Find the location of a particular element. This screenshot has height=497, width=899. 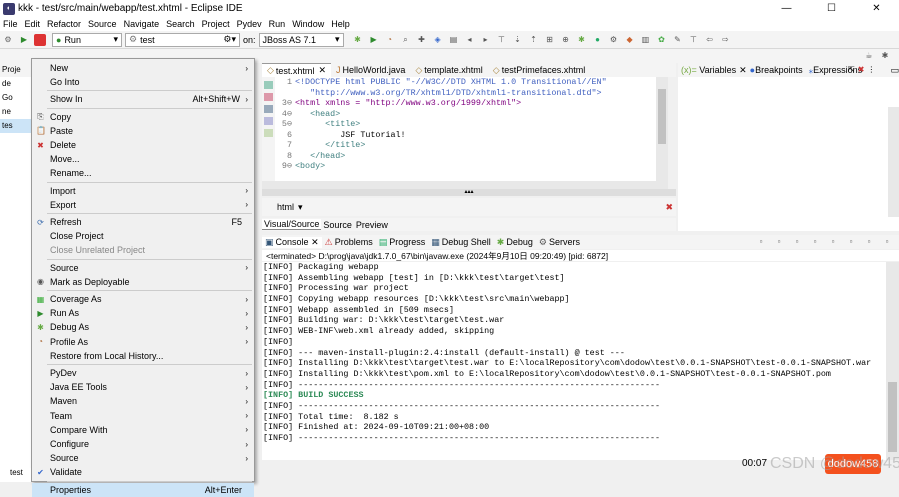

close-icon: ✖ is located at coordinates (669, 207).